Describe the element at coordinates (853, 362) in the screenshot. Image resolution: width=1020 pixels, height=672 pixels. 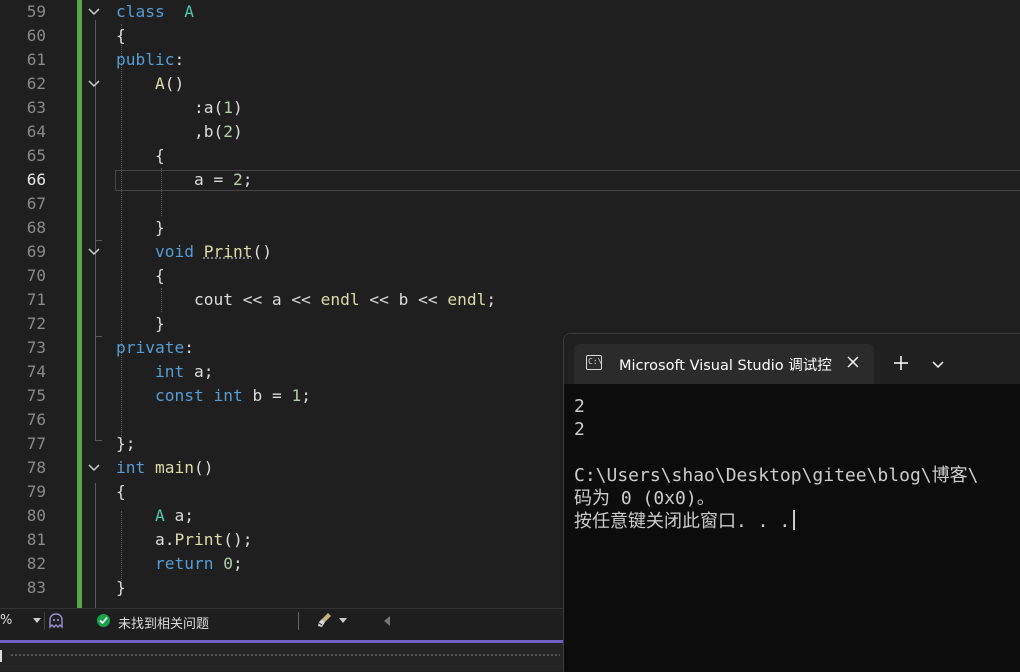
I see `close-icon` at that location.